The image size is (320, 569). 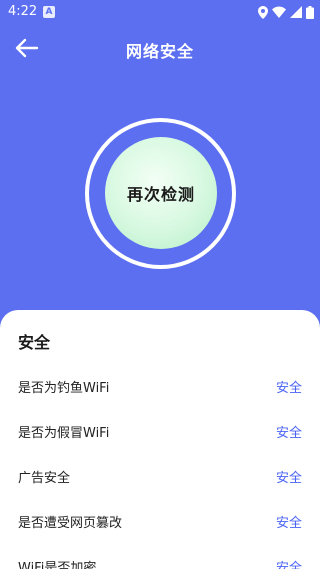 What do you see at coordinates (160, 475) in the screenshot?
I see `result-row-ad-safety: 广告安全 安全` at bounding box center [160, 475].